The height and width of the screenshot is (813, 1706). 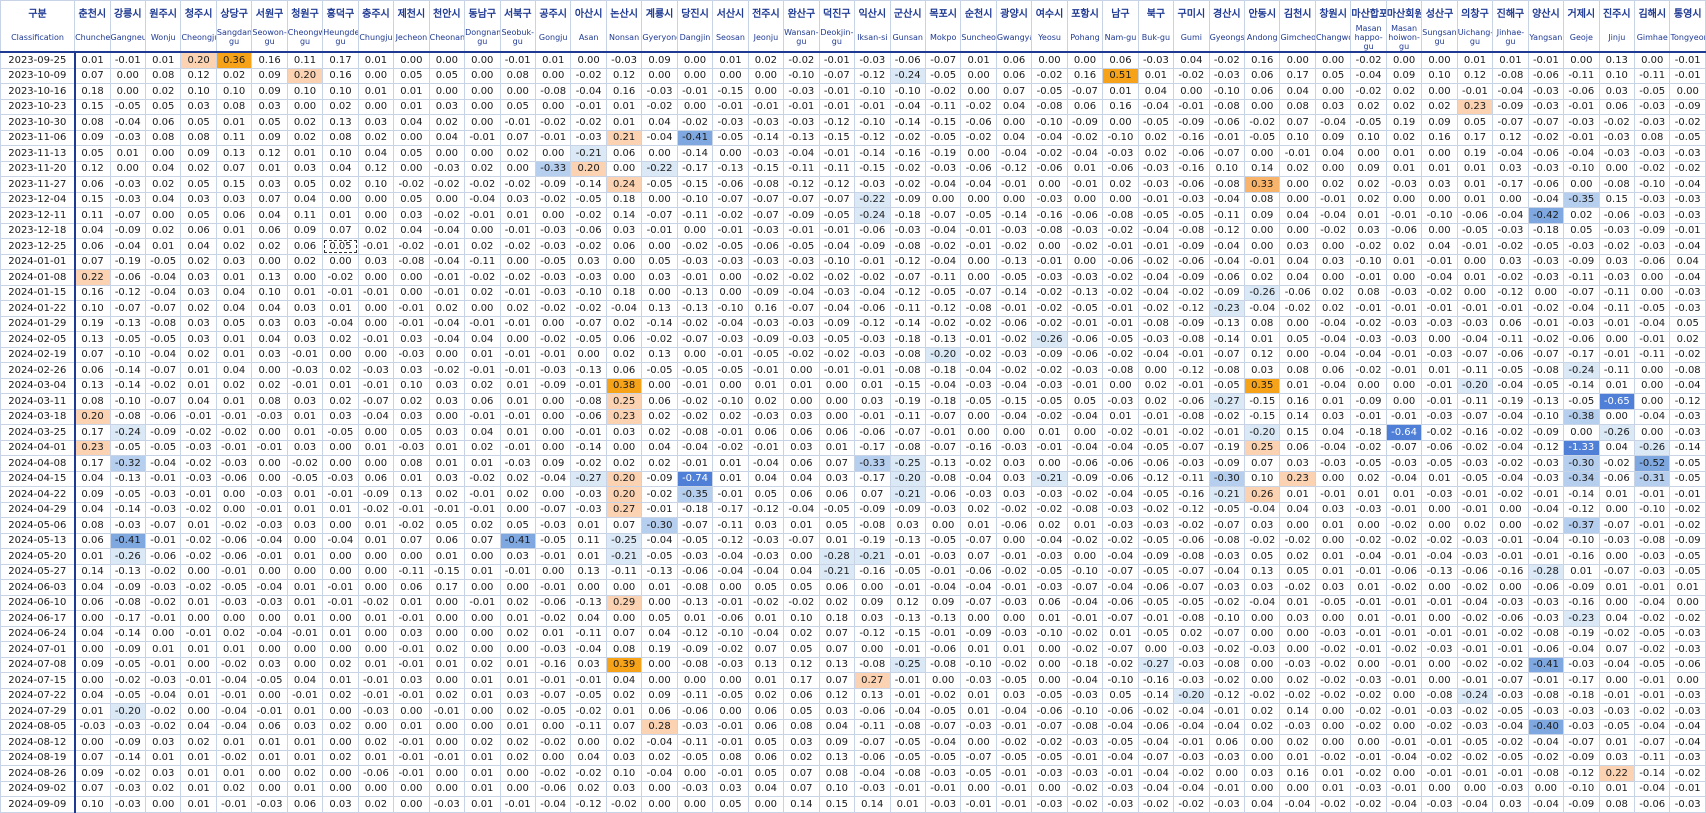 What do you see at coordinates (659, 38) in the screenshot?
I see `header-region-en: Gyeryong` at bounding box center [659, 38].